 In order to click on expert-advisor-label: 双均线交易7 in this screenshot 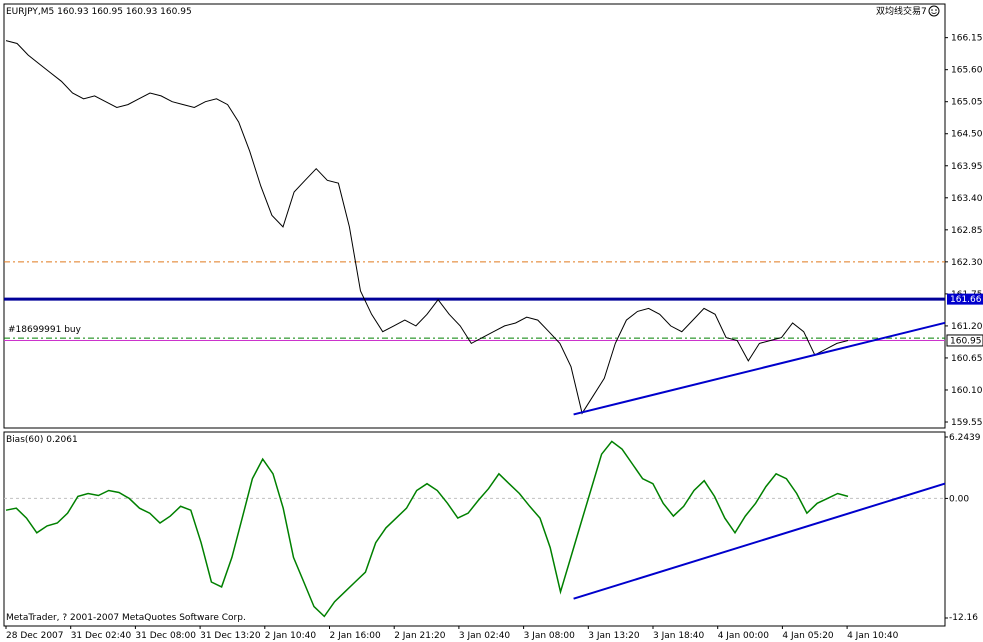, I will do `click(901, 11)`.